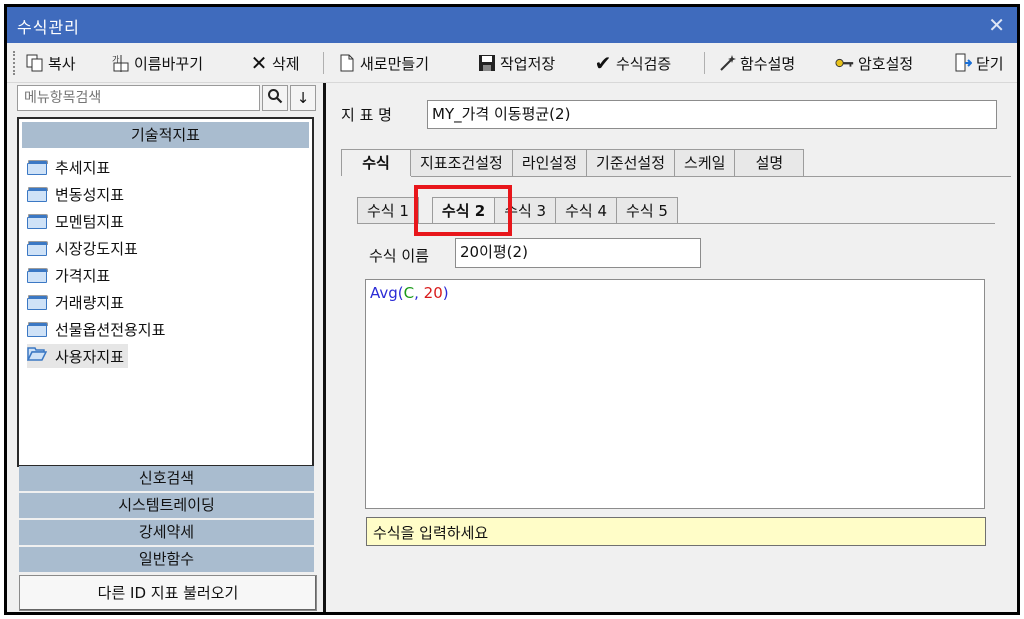 The height and width of the screenshot is (619, 1024). What do you see at coordinates (384, 293) in the screenshot?
I see `formula-function: Avg` at bounding box center [384, 293].